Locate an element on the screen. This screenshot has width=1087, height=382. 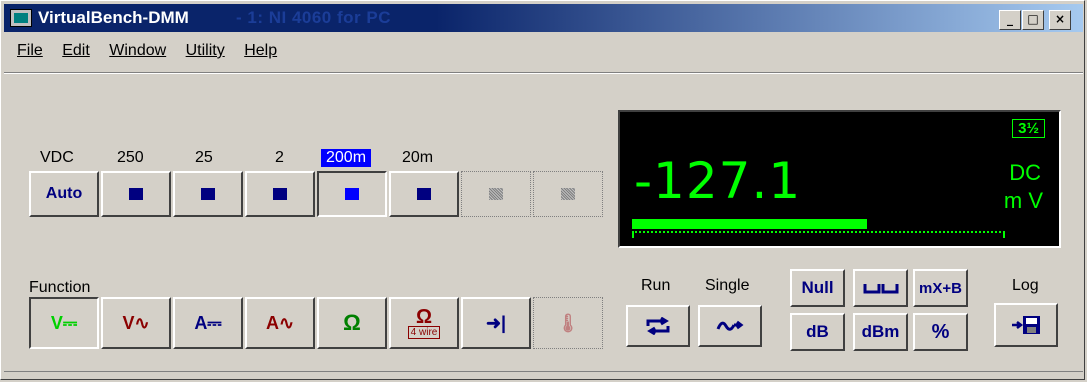
menu-window: Window is located at coordinates (137, 51).